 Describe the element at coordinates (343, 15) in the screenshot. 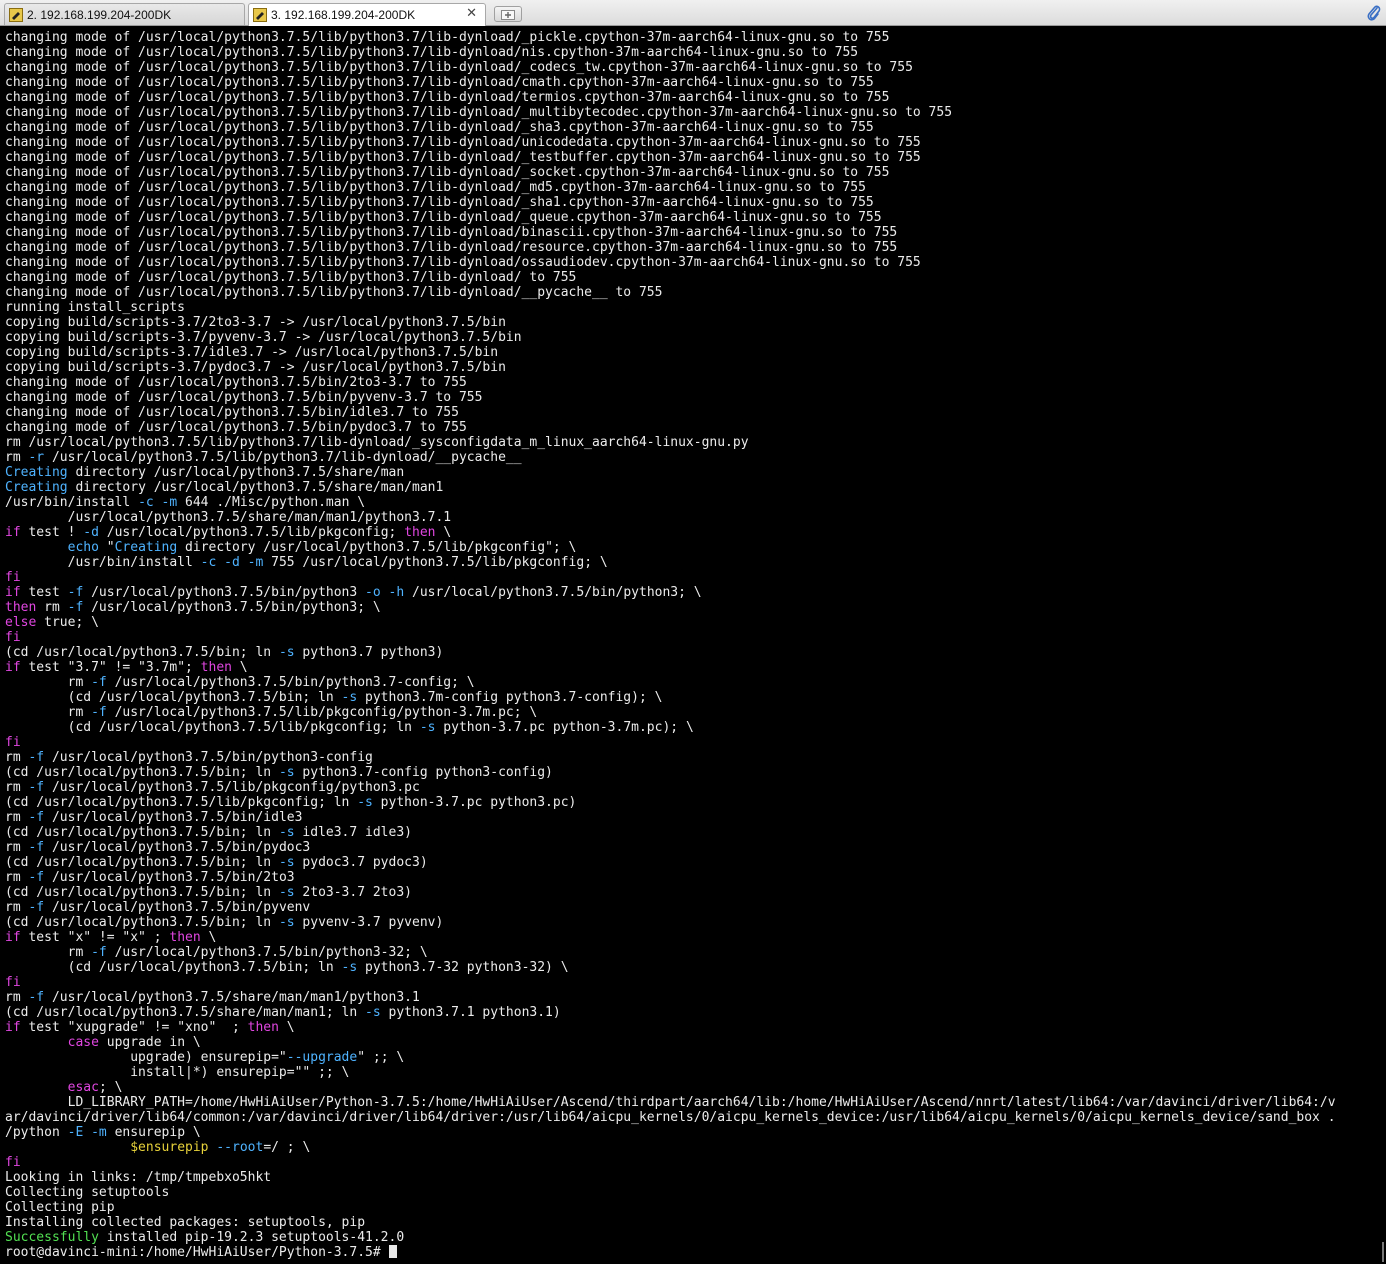

I see `tab-label: 3. 192.168.199.204-200DK` at that location.